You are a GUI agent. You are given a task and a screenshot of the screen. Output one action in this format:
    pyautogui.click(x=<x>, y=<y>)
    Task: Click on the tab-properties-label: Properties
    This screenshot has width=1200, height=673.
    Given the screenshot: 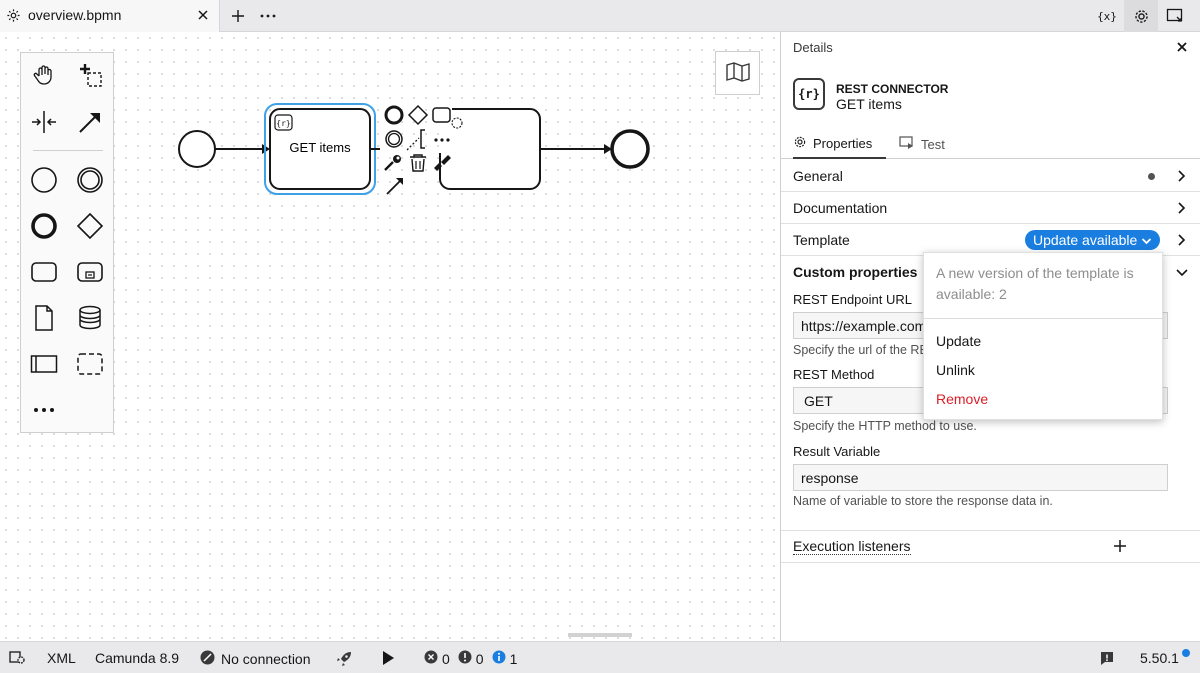 What is the action you would take?
    pyautogui.click(x=843, y=143)
    